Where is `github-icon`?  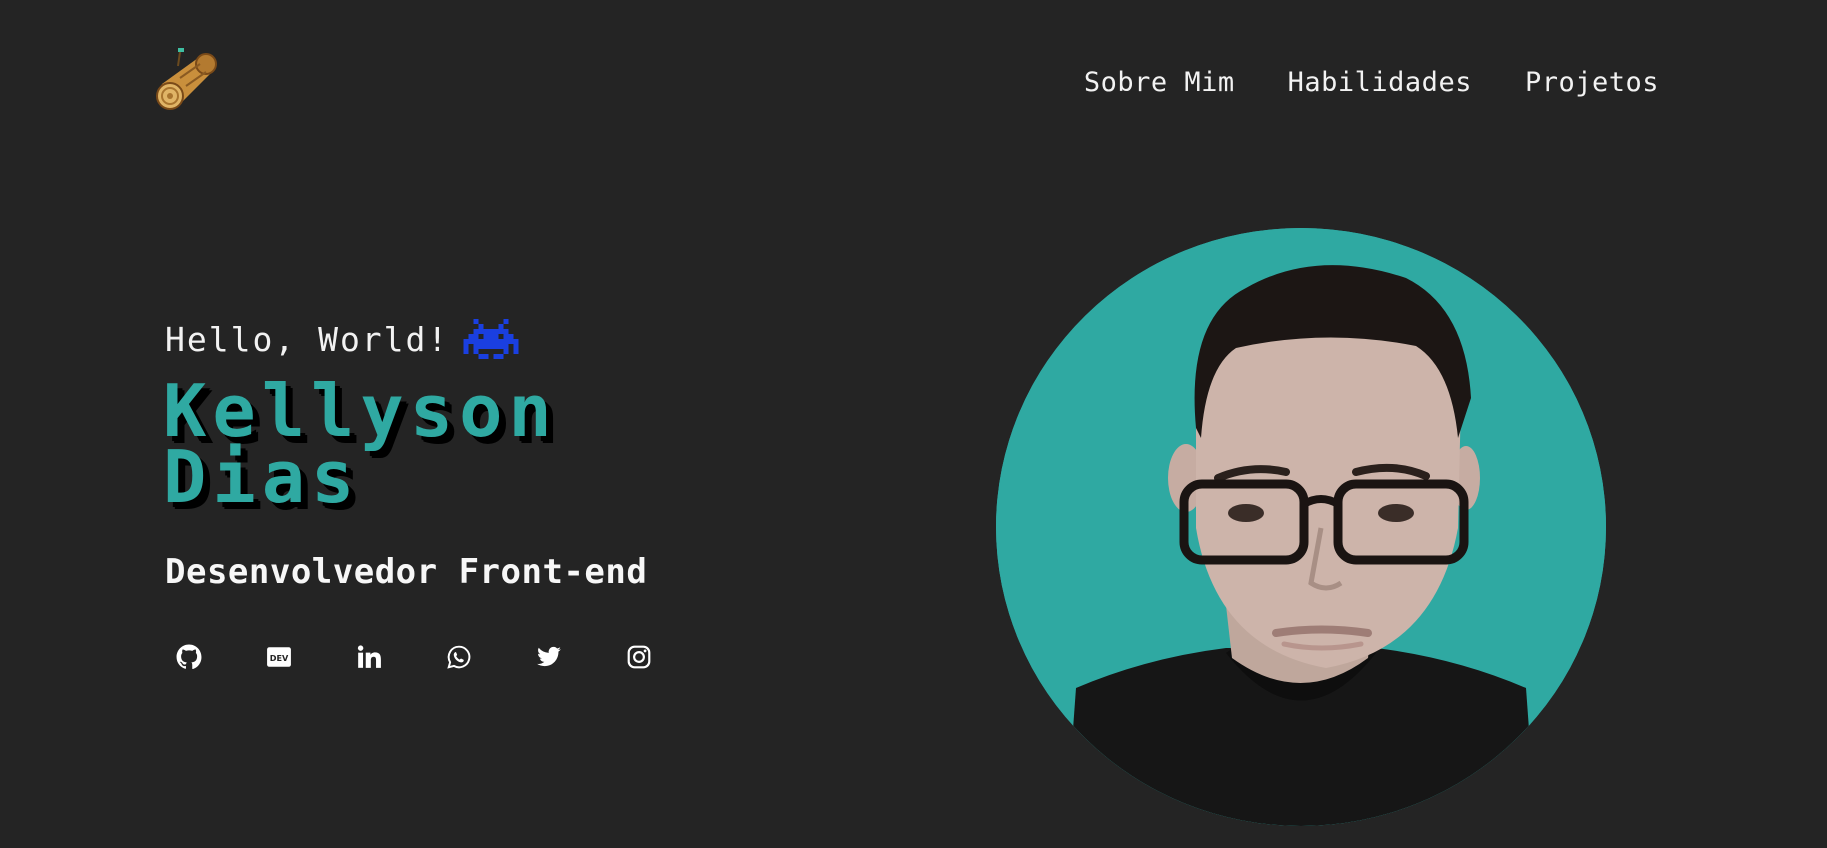
github-icon is located at coordinates (189, 657).